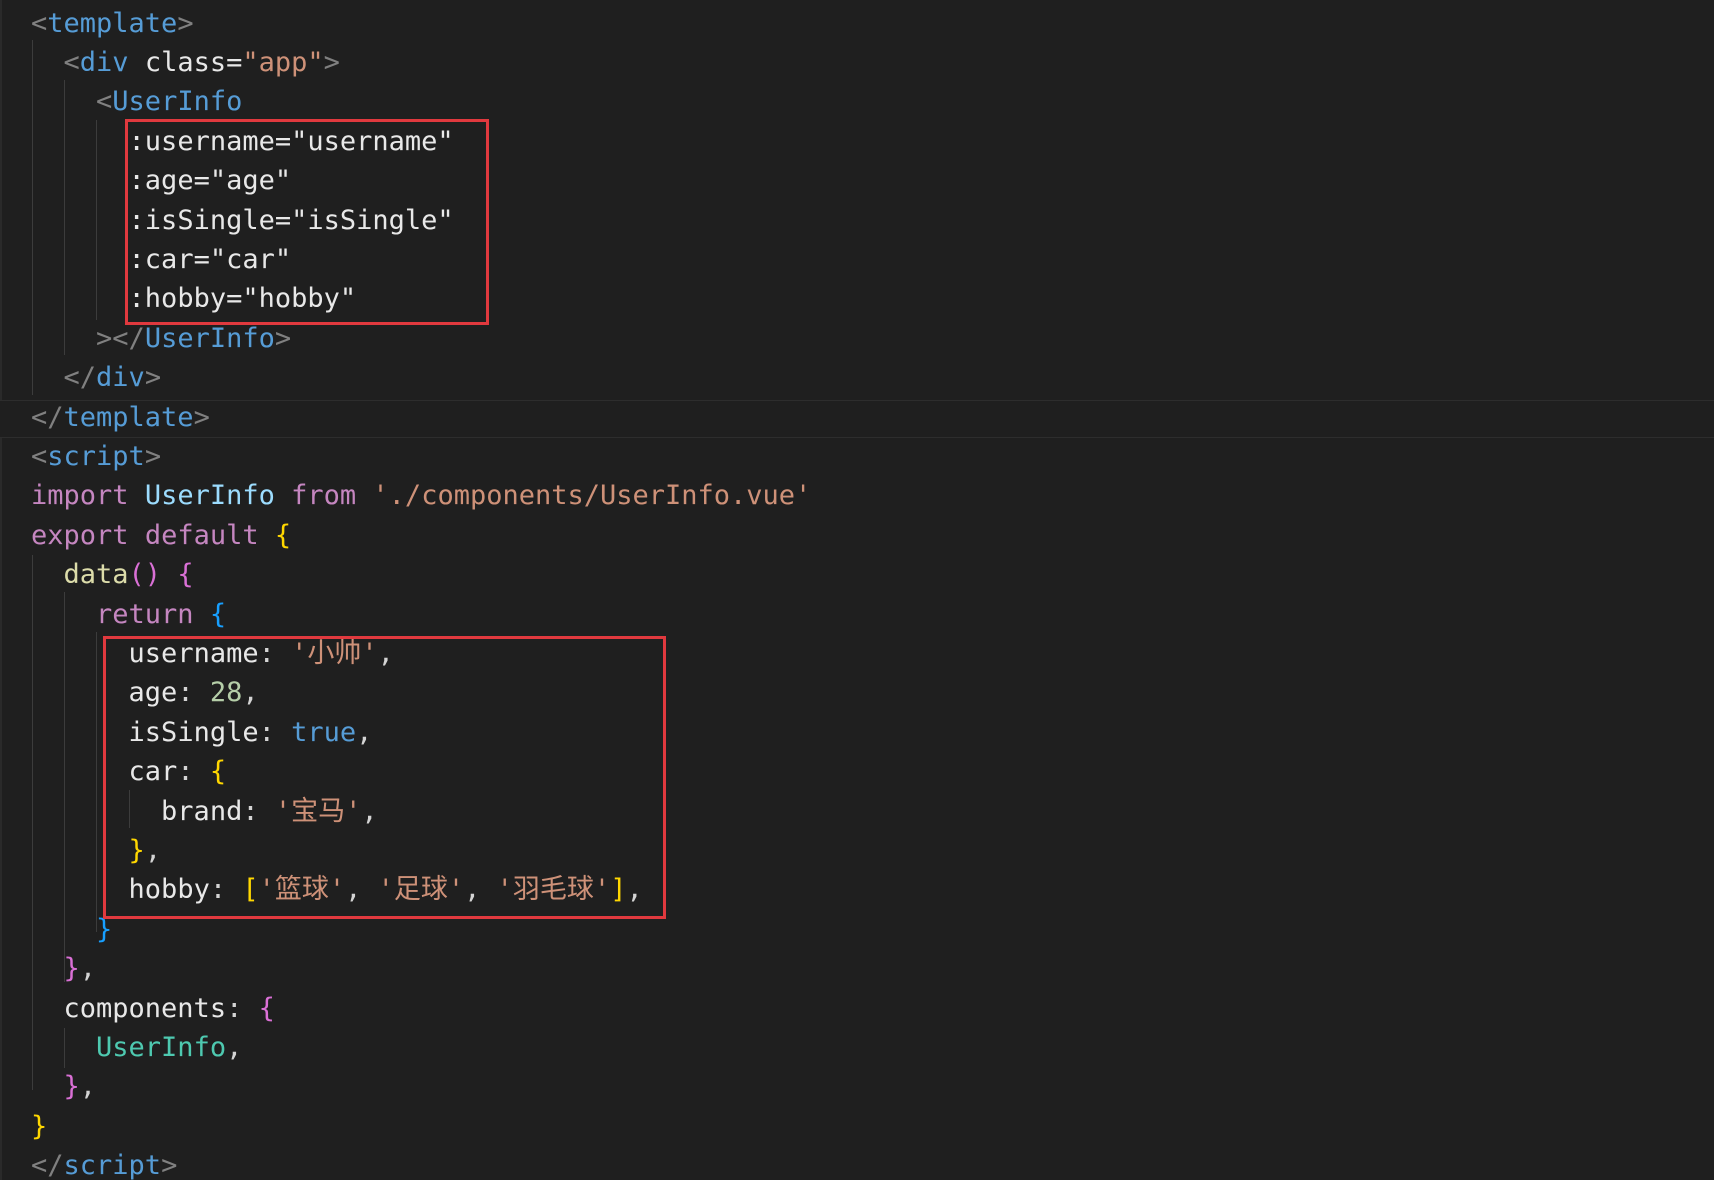  What do you see at coordinates (234, 62) in the screenshot?
I see `code-token: =` at bounding box center [234, 62].